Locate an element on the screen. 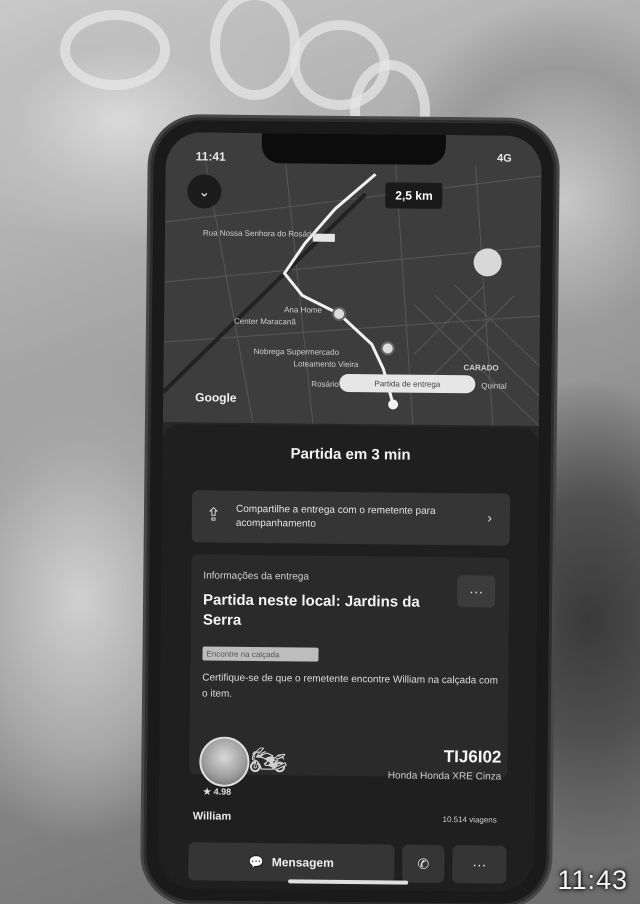 The image size is (640, 904). call-button: ✆ is located at coordinates (423, 864).